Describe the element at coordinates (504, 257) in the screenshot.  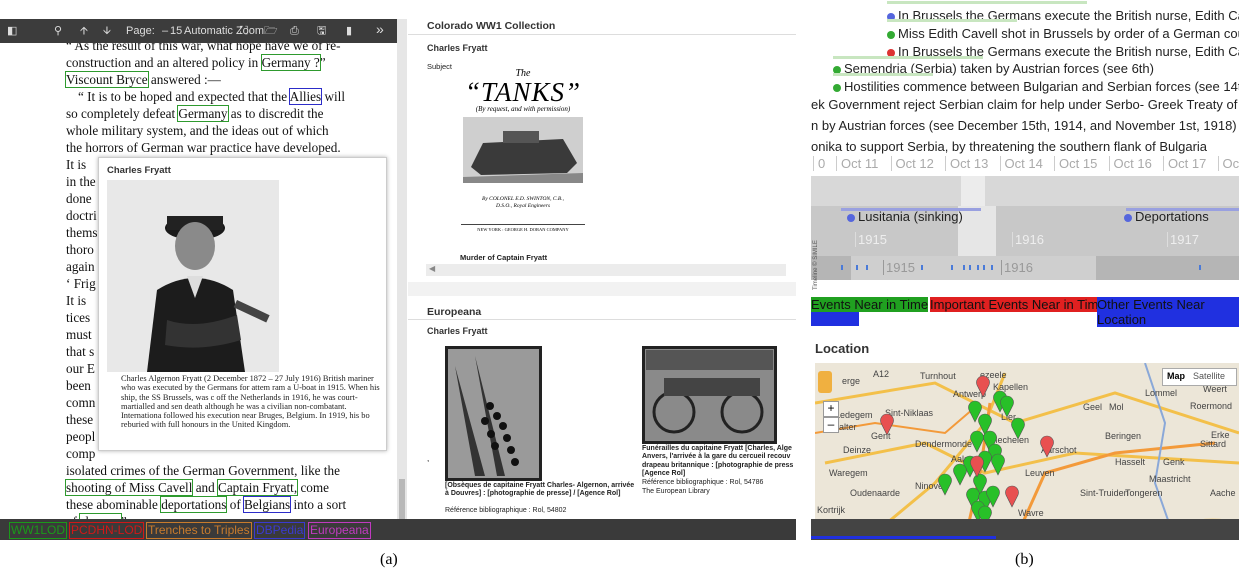
I see `colorado-caption: Murder of Captain Fryatt` at that location.